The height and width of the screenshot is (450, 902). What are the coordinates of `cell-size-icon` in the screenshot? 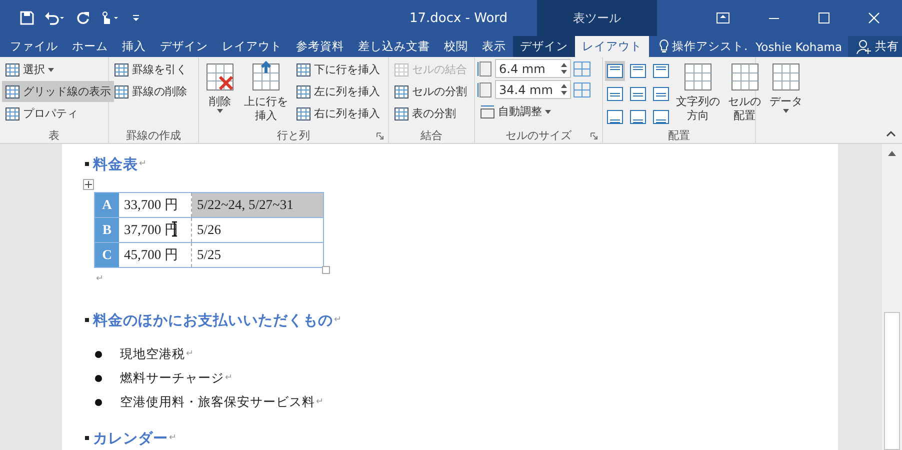 It's located at (485, 69).